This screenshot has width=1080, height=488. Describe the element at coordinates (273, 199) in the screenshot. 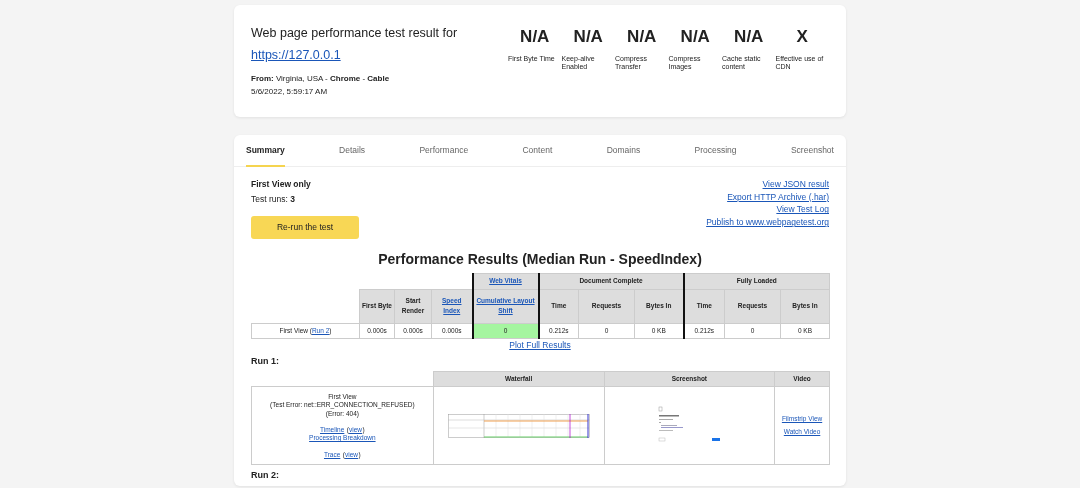

I see `test-runs-text: Test runs: 3` at that location.